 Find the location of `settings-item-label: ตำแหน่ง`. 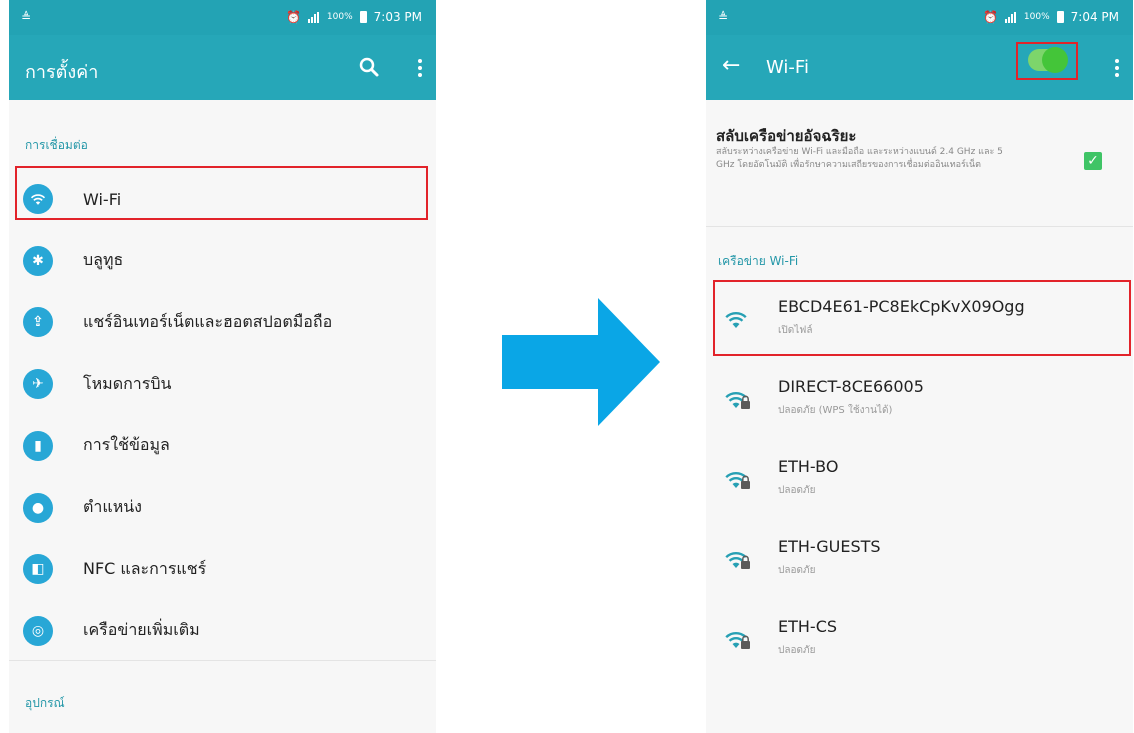

settings-item-label: ตำแหน่ง is located at coordinates (112, 506).